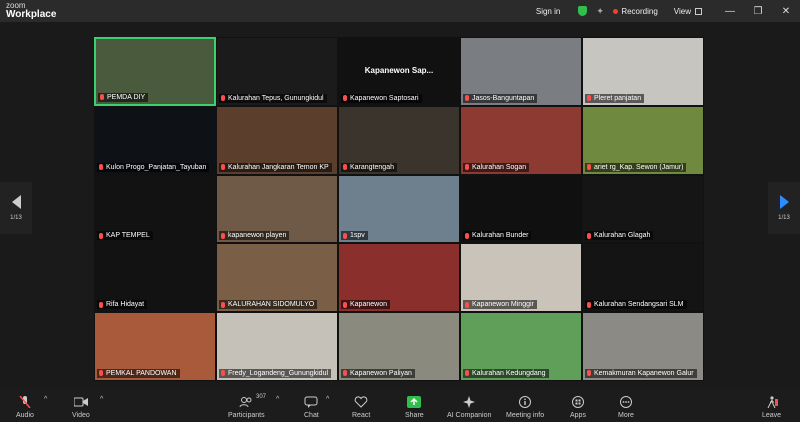 This screenshot has height=422, width=800. Describe the element at coordinates (45, 399) in the screenshot. I see `audio-options-caret: ^` at that location.